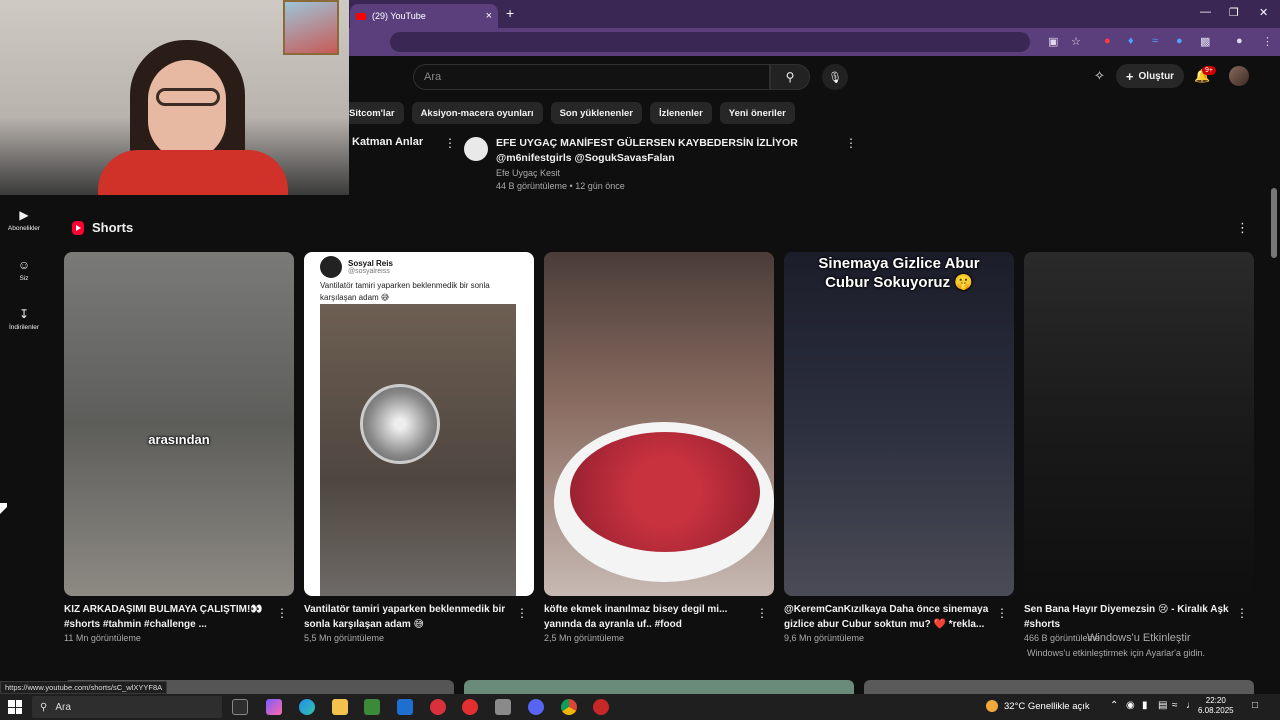  What do you see at coordinates (1155, 41) in the screenshot?
I see `extension-icon: ≈` at bounding box center [1155, 41].